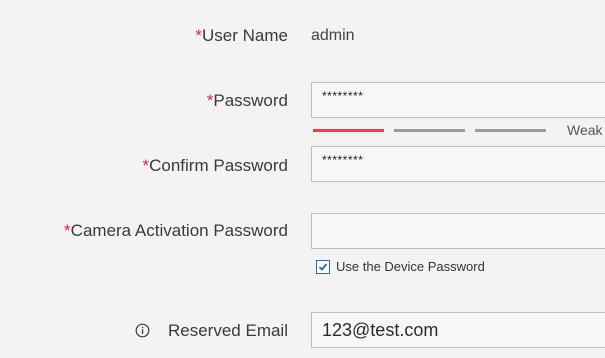 Image resolution: width=605 pixels, height=358 pixels. What do you see at coordinates (228, 330) in the screenshot?
I see `reserved-email-label: Reserved Email` at bounding box center [228, 330].